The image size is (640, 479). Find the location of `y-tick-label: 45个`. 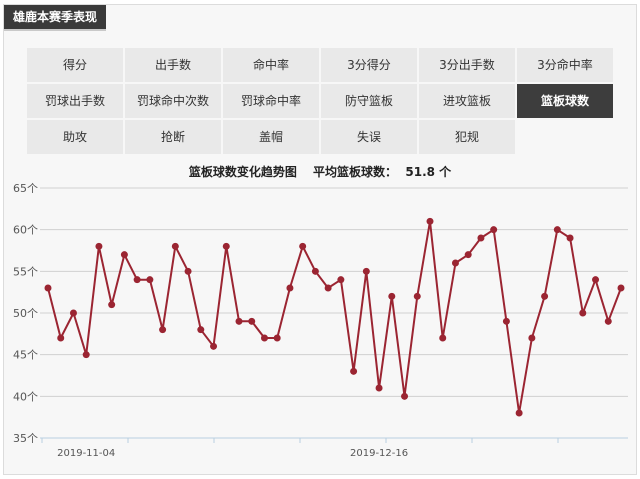

y-tick-label: 45个 is located at coordinates (25, 355).